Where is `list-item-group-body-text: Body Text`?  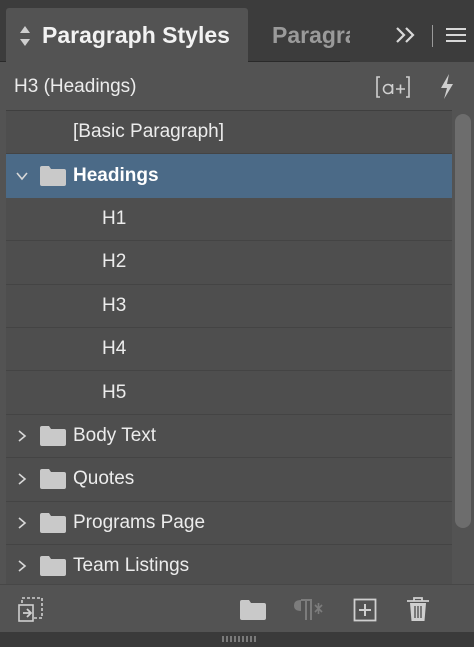
list-item-group-body-text: Body Text is located at coordinates (229, 437).